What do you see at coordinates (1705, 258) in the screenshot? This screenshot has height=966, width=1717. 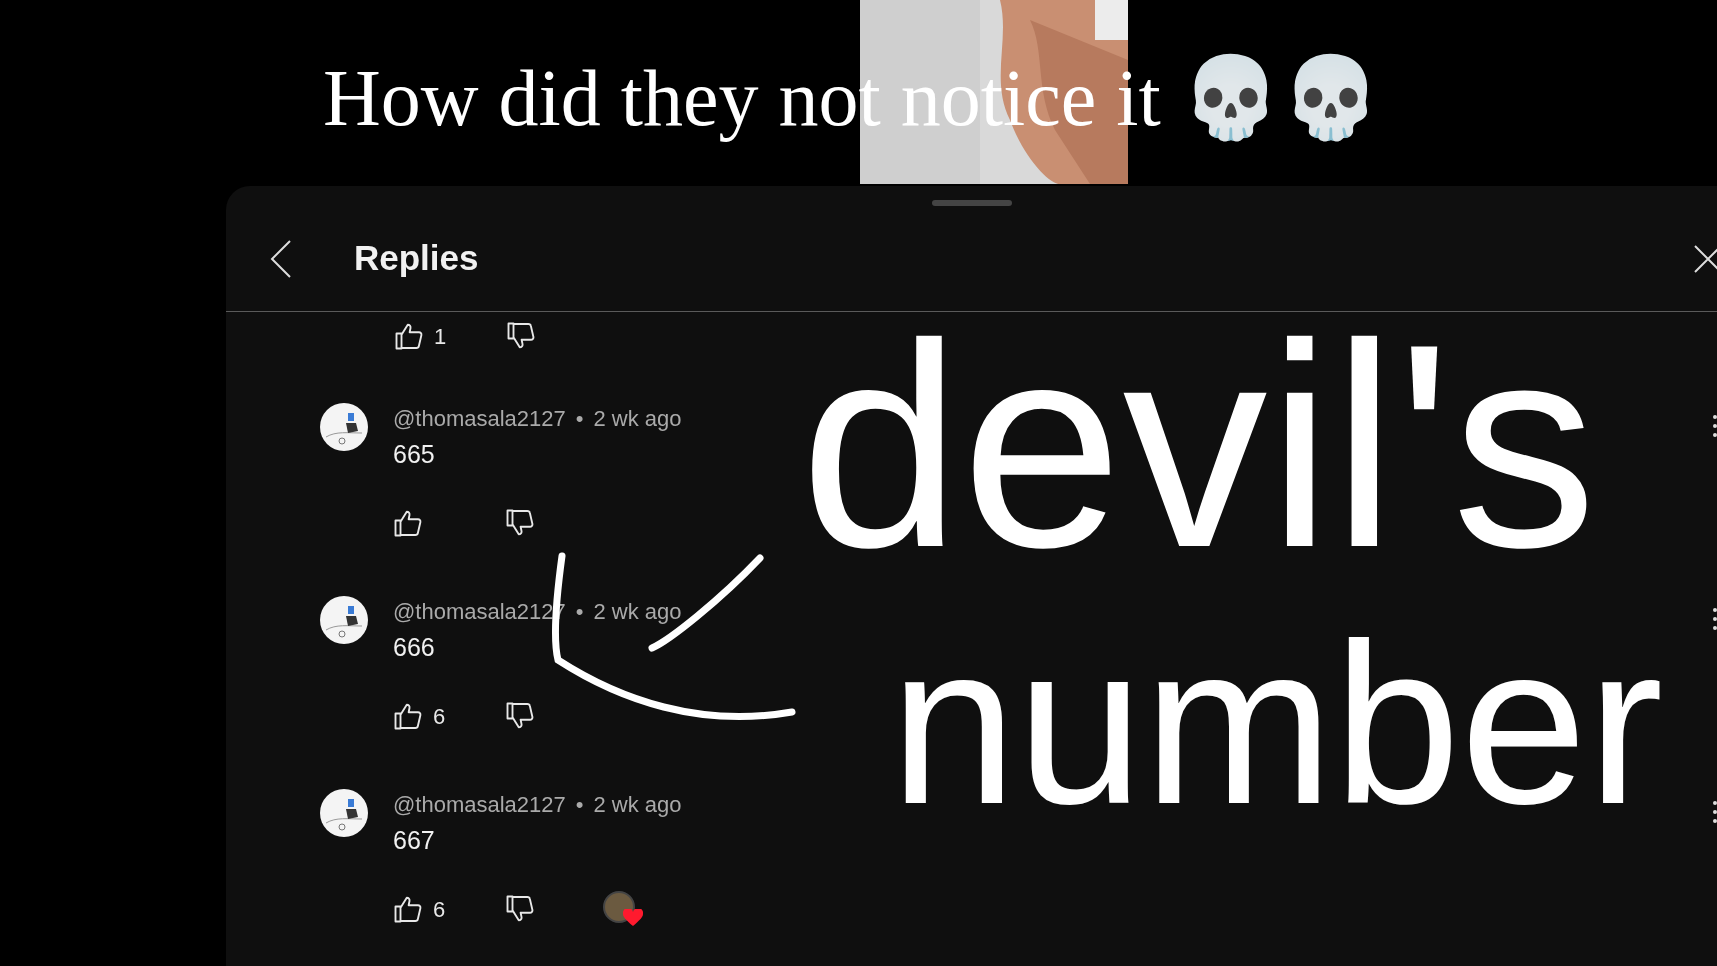 I see `close-icon` at bounding box center [1705, 258].